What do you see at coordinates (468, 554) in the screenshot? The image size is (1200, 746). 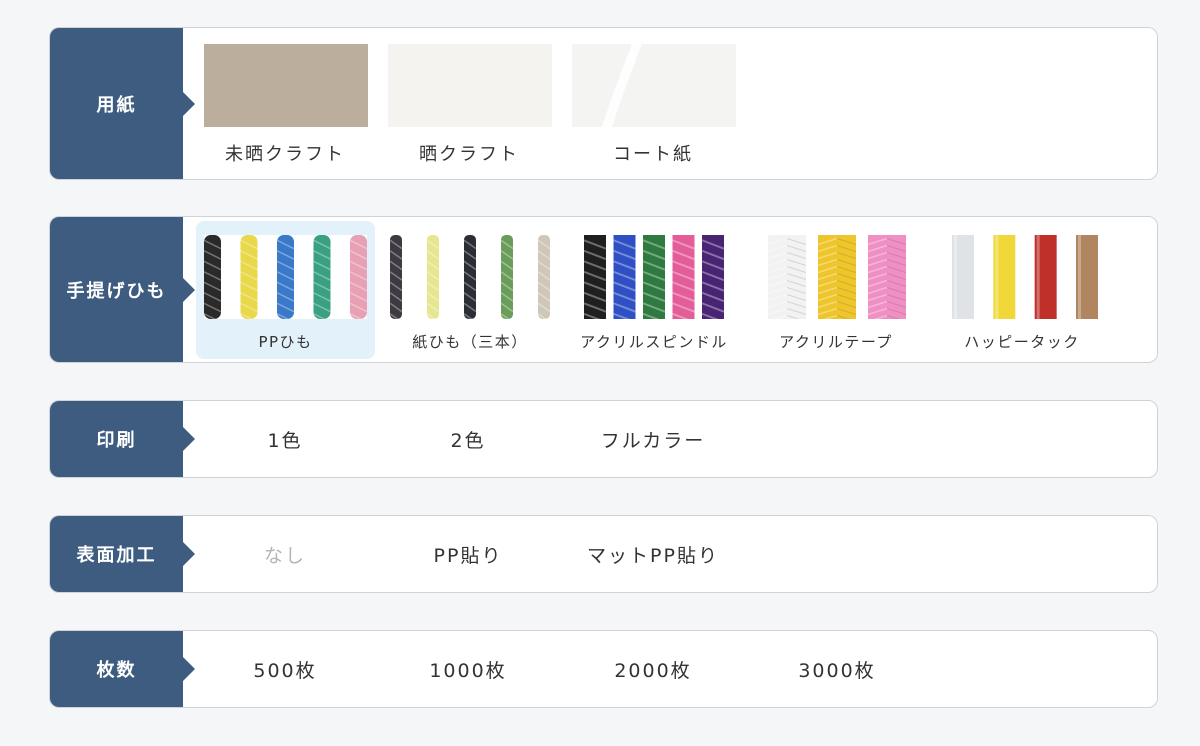 I see `surface-option-pp-lamination: PP貼り` at bounding box center [468, 554].